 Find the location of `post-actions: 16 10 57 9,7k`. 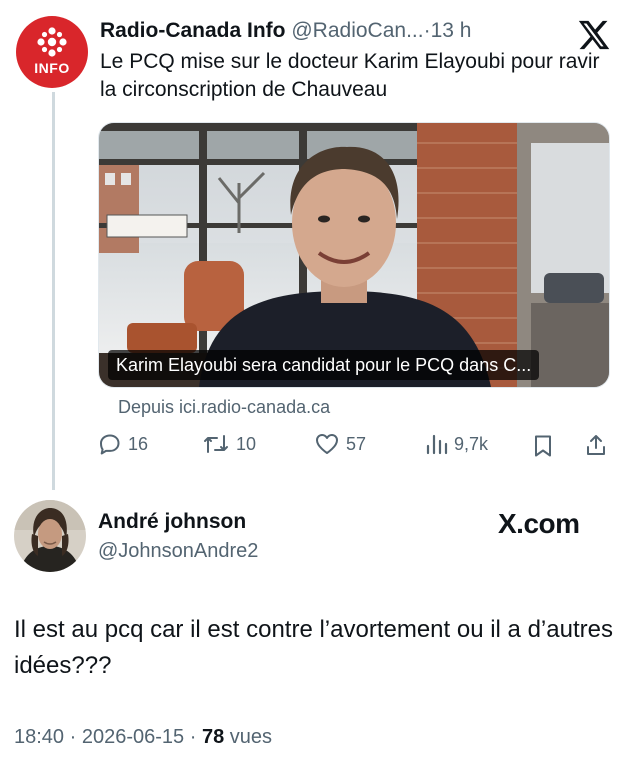

post-actions: 16 10 57 9,7k is located at coordinates (354, 446).